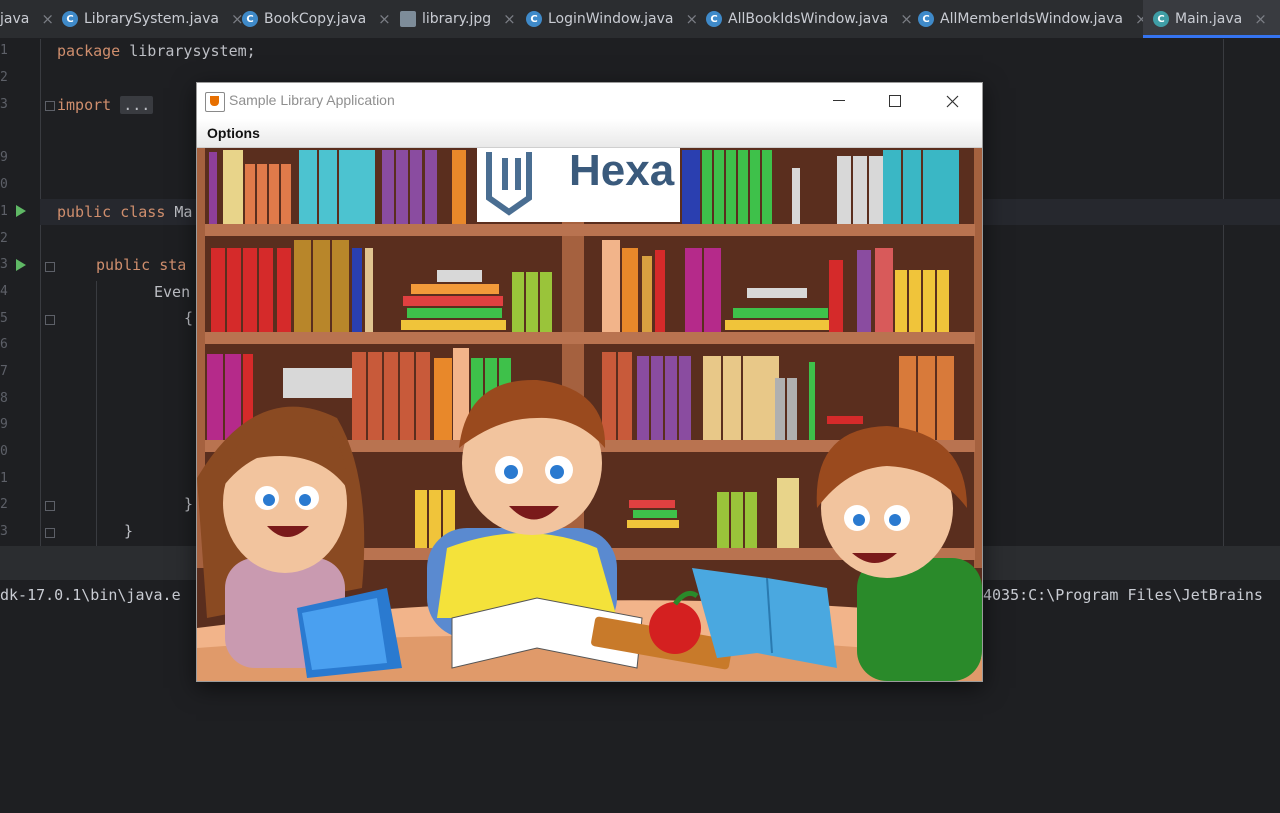 The image size is (1280, 813). I want to click on hexa-logo-text: Hexa, so click(622, 171).